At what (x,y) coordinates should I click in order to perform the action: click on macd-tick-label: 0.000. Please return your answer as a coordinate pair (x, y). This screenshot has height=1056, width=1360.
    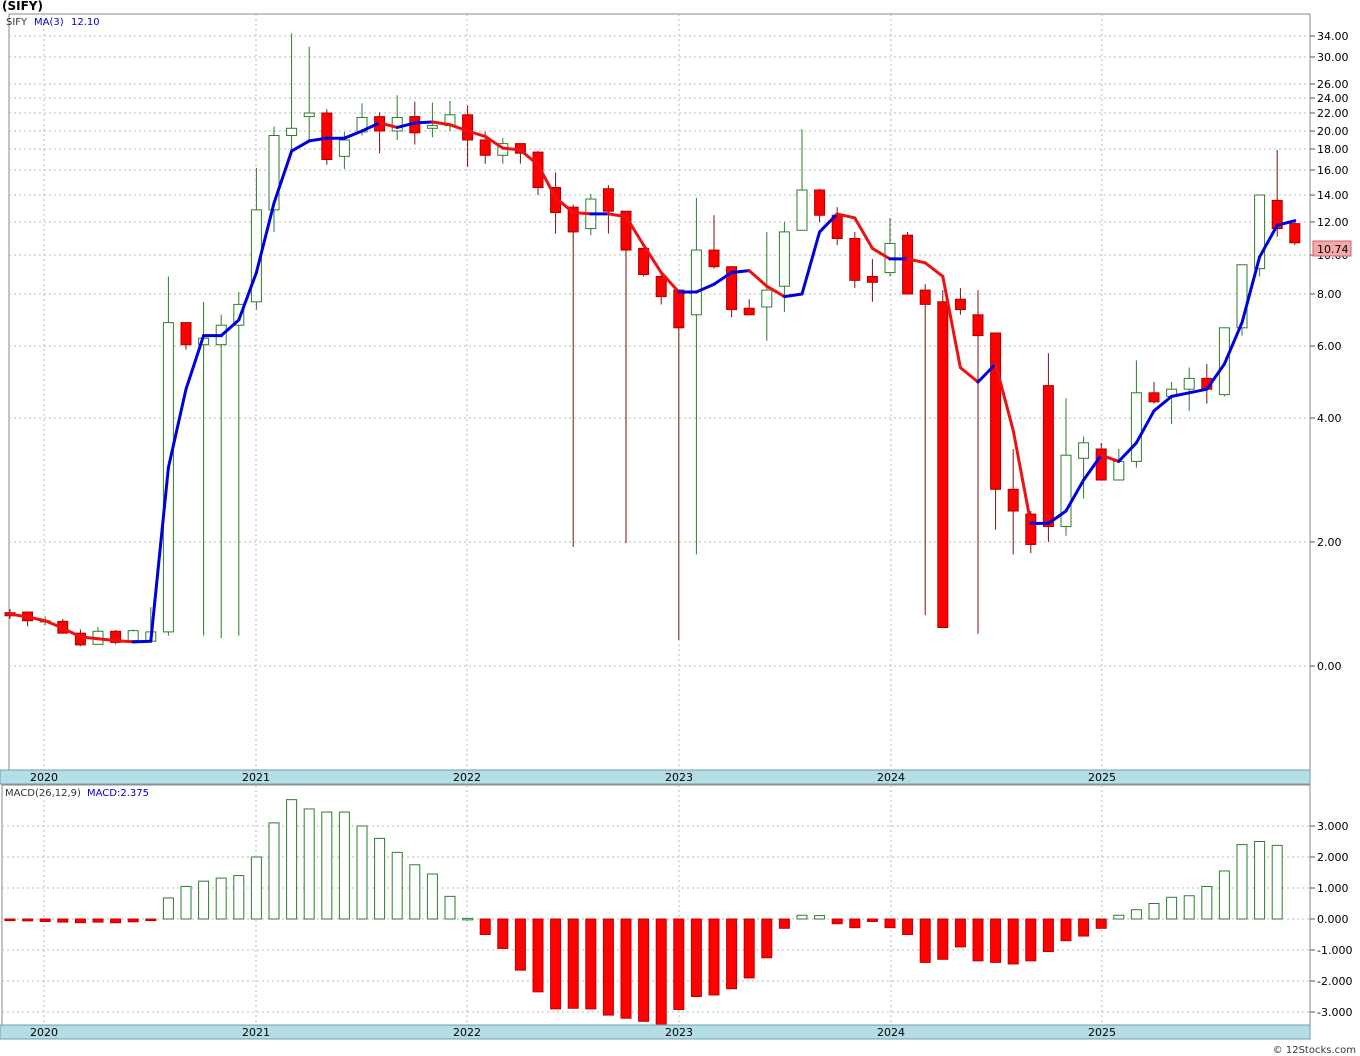
    Looking at the image, I should click on (1333, 919).